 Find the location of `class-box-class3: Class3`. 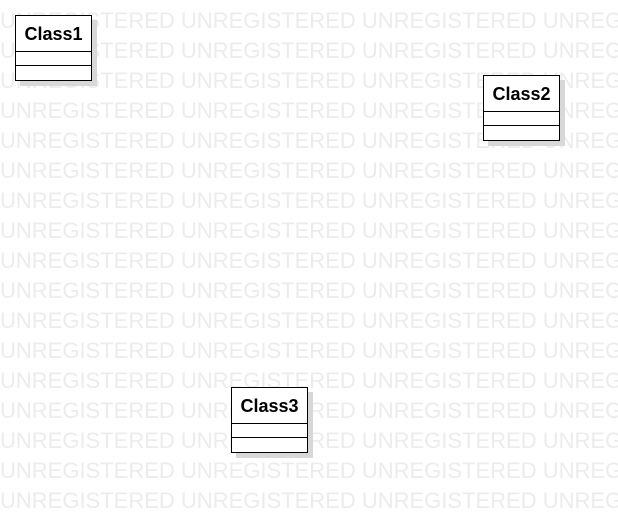

class-box-class3: Class3 is located at coordinates (269, 420).